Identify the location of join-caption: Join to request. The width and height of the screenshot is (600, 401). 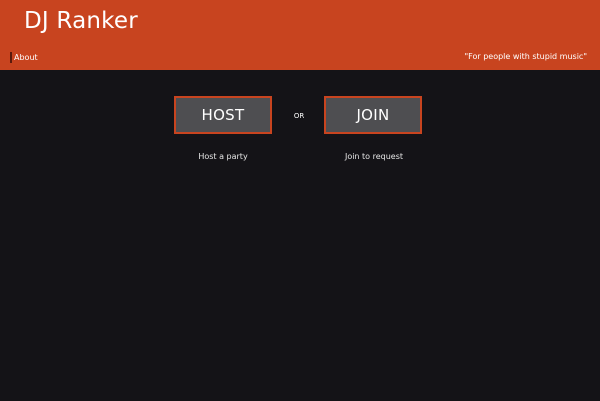
(374, 156).